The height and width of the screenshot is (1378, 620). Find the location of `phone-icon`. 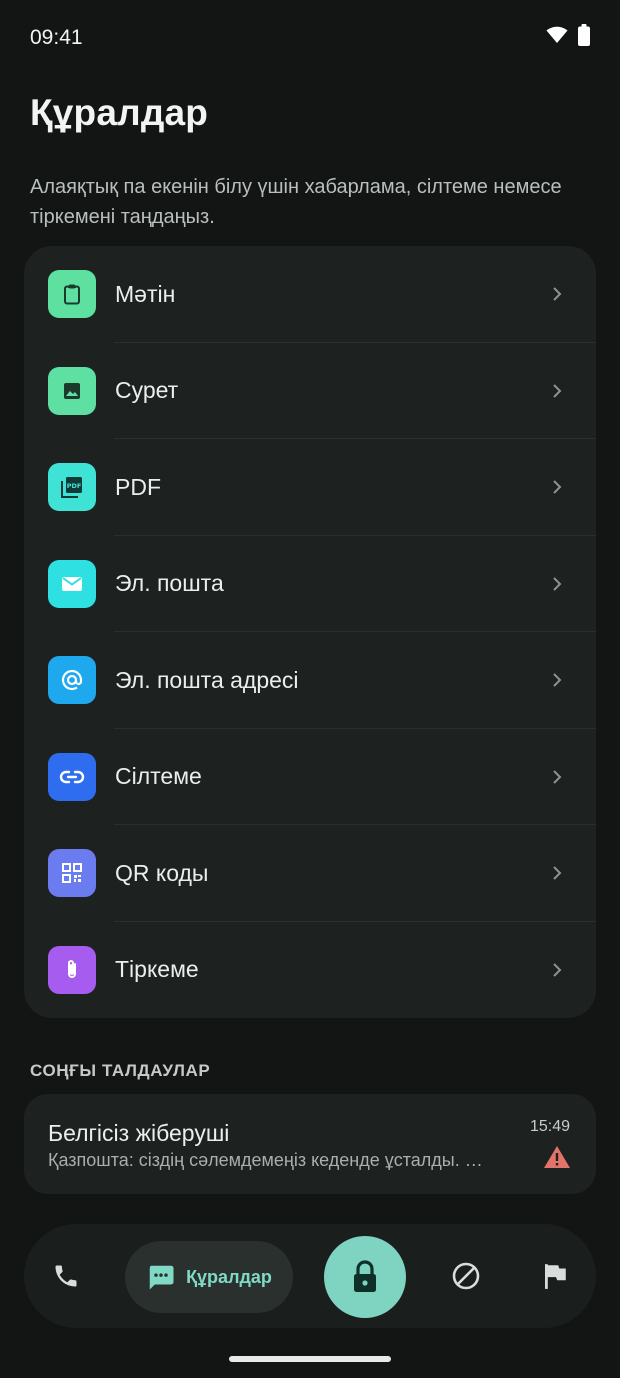

phone-icon is located at coordinates (66, 1276).